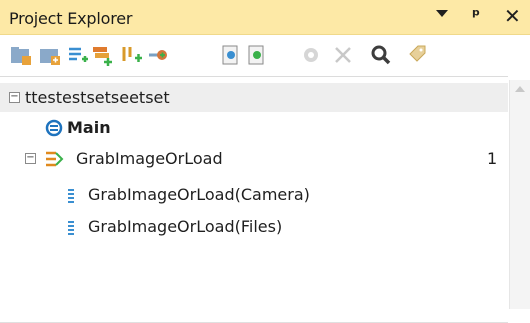 This screenshot has height=323, width=530. Describe the element at coordinates (54, 128) in the screenshot. I see `main-node-icon` at that location.